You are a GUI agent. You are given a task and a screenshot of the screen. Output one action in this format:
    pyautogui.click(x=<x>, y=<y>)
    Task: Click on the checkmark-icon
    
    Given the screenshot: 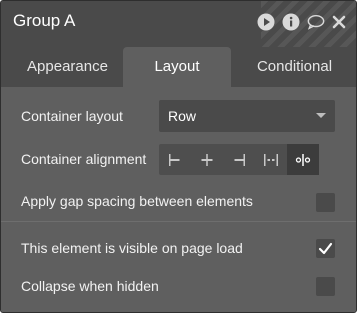 What is the action you would take?
    pyautogui.click(x=325, y=248)
    